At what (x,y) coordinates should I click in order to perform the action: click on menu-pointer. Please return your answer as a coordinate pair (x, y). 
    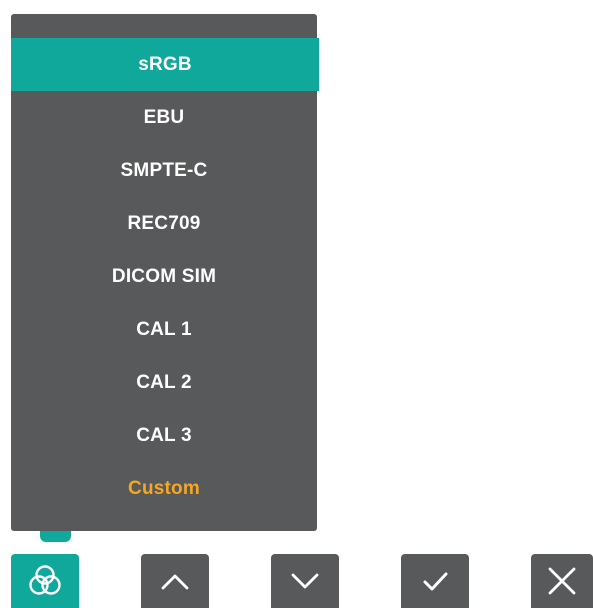
    Looking at the image, I should click on (55, 536).